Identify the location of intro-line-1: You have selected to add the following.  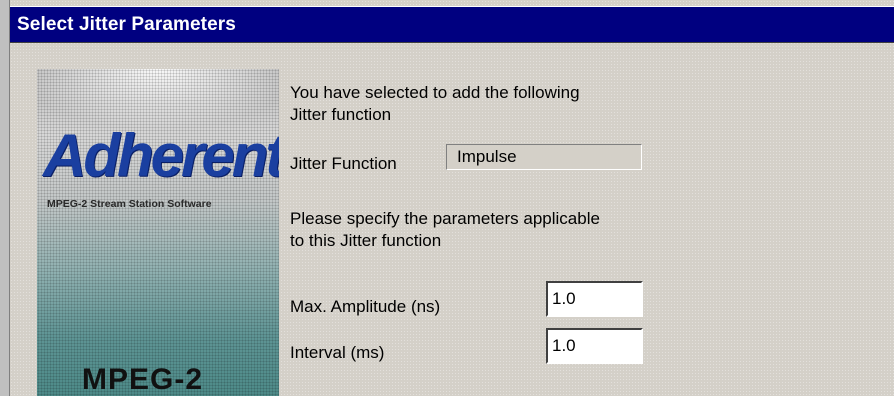
(435, 92).